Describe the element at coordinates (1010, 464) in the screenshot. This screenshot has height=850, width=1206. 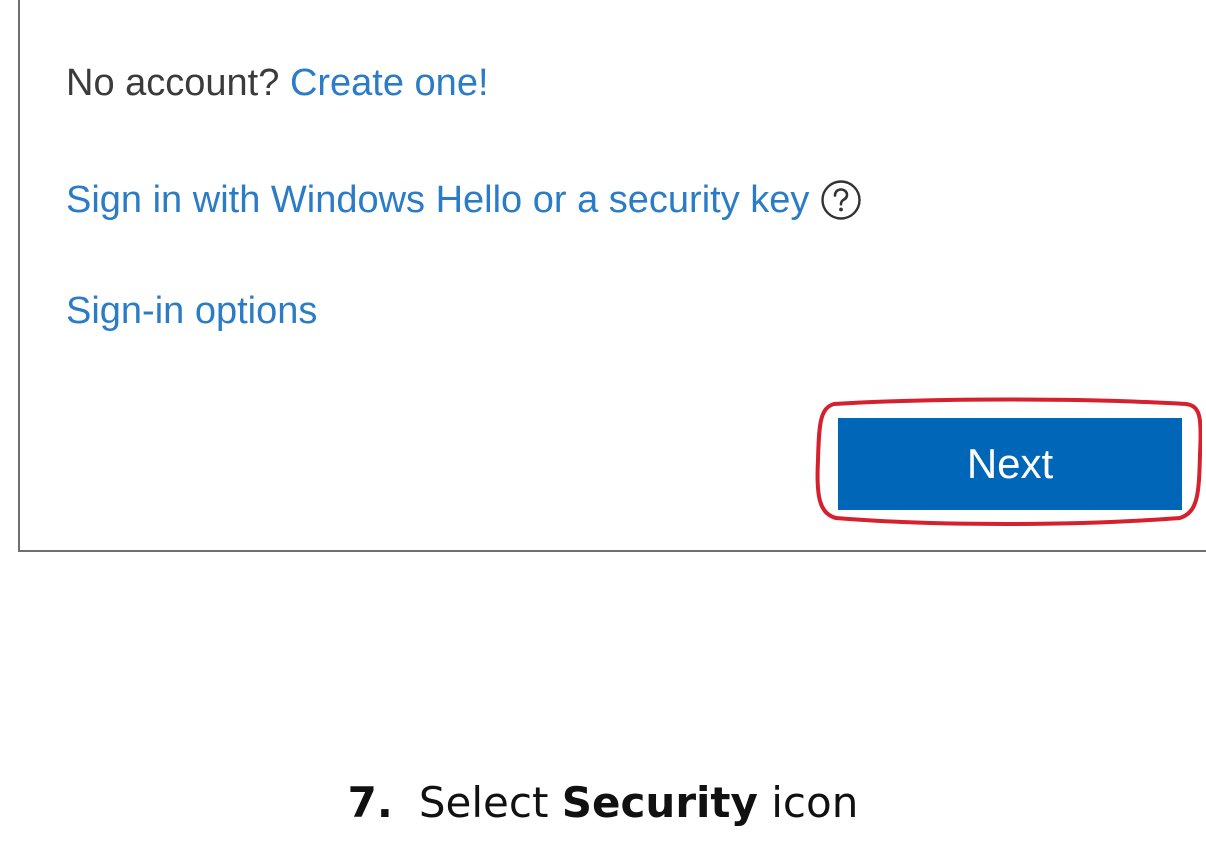
I see `next-button: Next` at that location.